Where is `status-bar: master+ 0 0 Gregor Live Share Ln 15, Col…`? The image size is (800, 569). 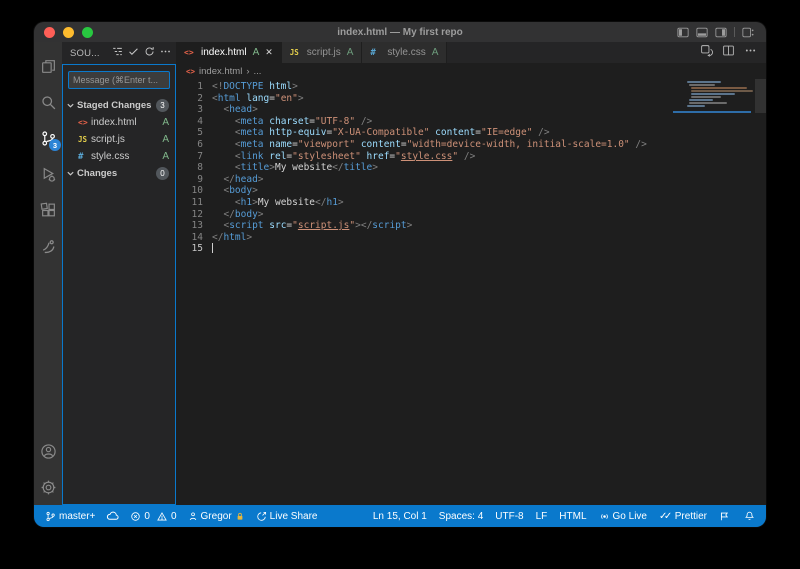 status-bar: master+ 0 0 Gregor Live Share Ln 15, Col… is located at coordinates (400, 516).